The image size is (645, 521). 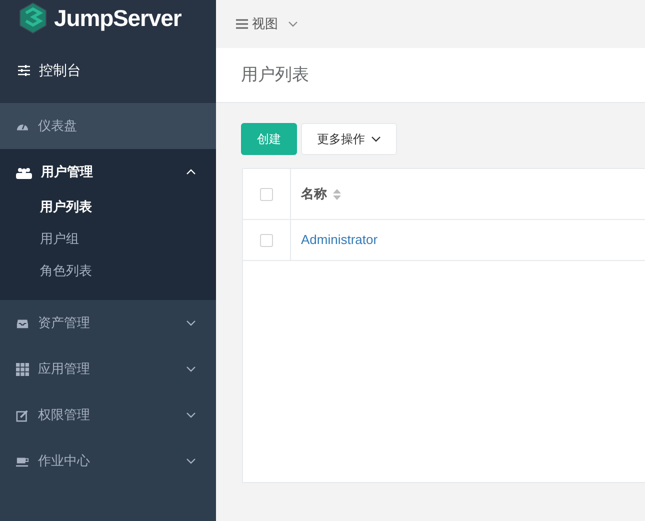 I want to click on view-menu: 视图, so click(x=267, y=24).